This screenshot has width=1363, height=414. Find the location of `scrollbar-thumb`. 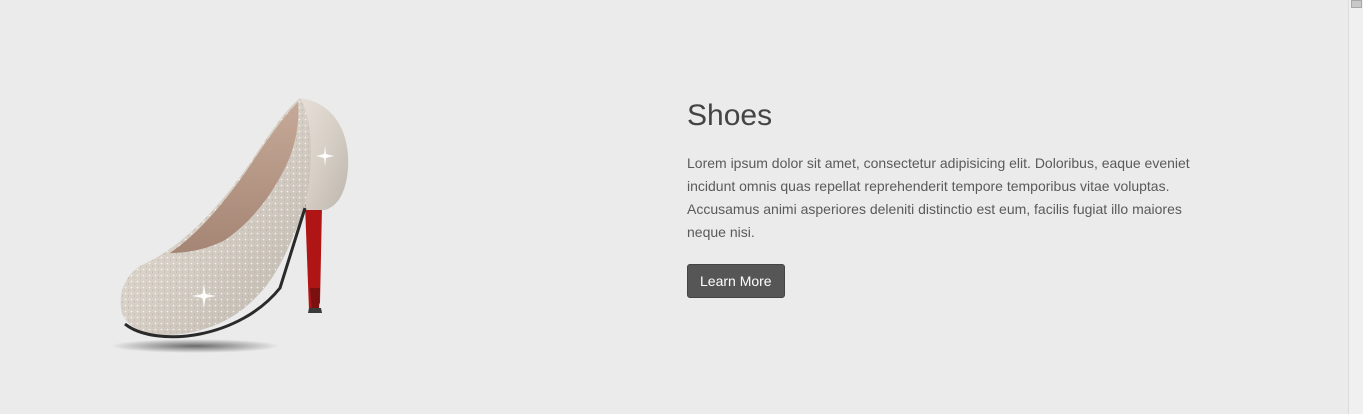

scrollbar-thumb is located at coordinates (1356, 4).